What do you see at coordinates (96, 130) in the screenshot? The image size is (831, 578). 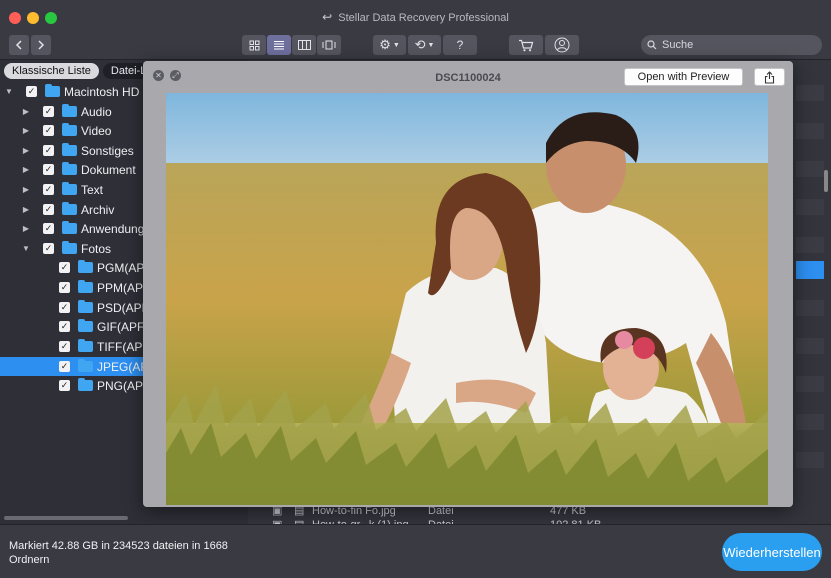 I see `tree-item-label: Video` at bounding box center [96, 130].